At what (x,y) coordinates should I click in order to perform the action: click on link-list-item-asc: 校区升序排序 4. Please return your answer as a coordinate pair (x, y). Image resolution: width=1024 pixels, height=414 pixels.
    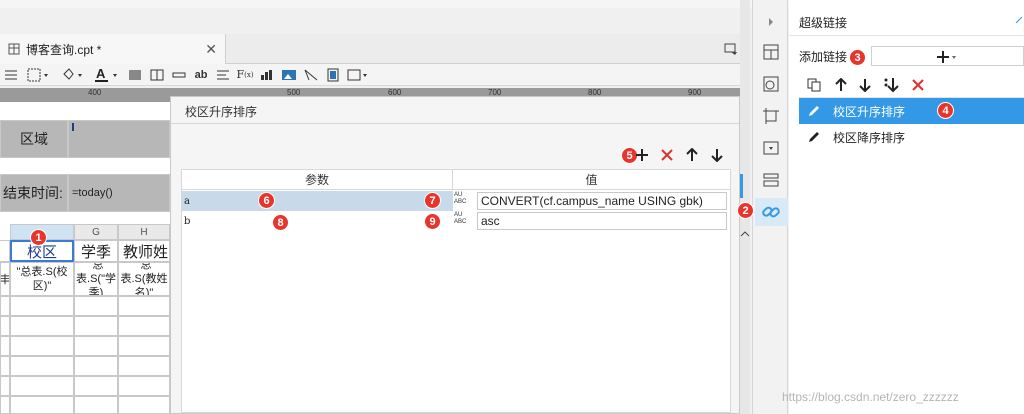
    Looking at the image, I should click on (911, 111).